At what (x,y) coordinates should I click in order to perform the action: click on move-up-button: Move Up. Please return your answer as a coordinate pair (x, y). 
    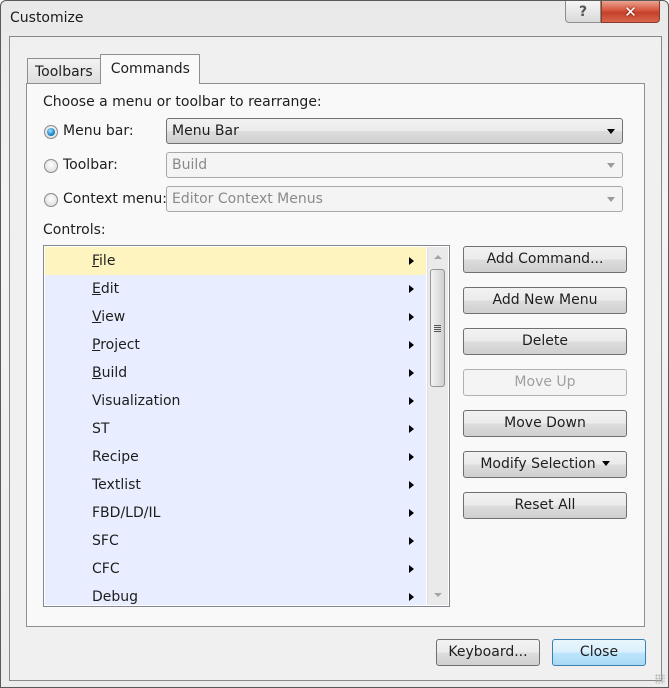
    Looking at the image, I should click on (545, 382).